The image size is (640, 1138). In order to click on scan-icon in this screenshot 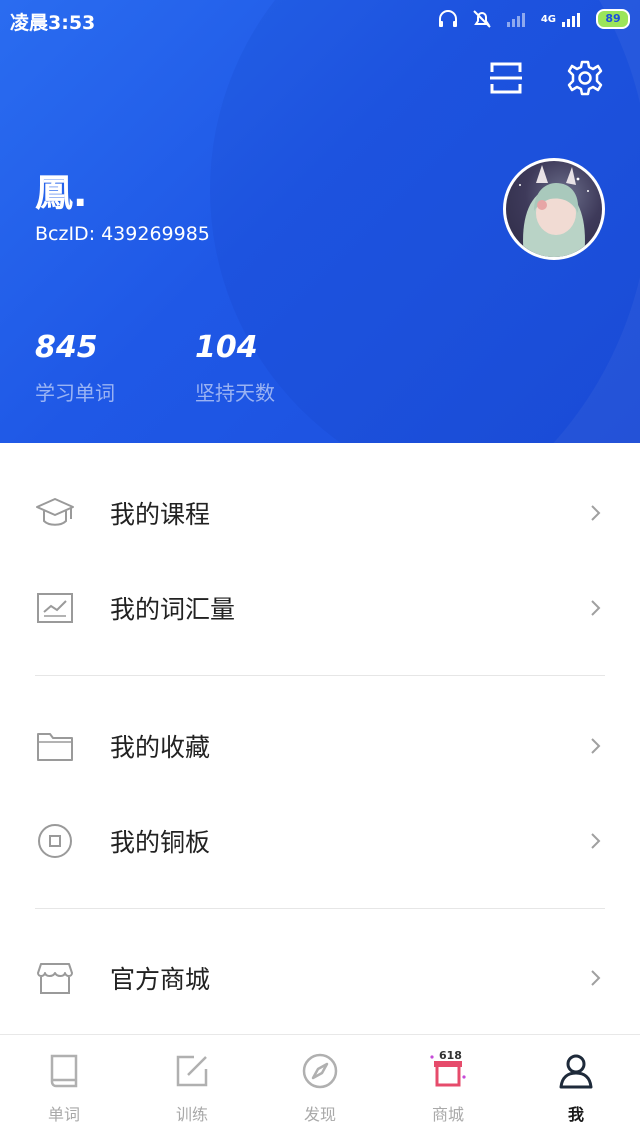, I will do `click(506, 78)`.